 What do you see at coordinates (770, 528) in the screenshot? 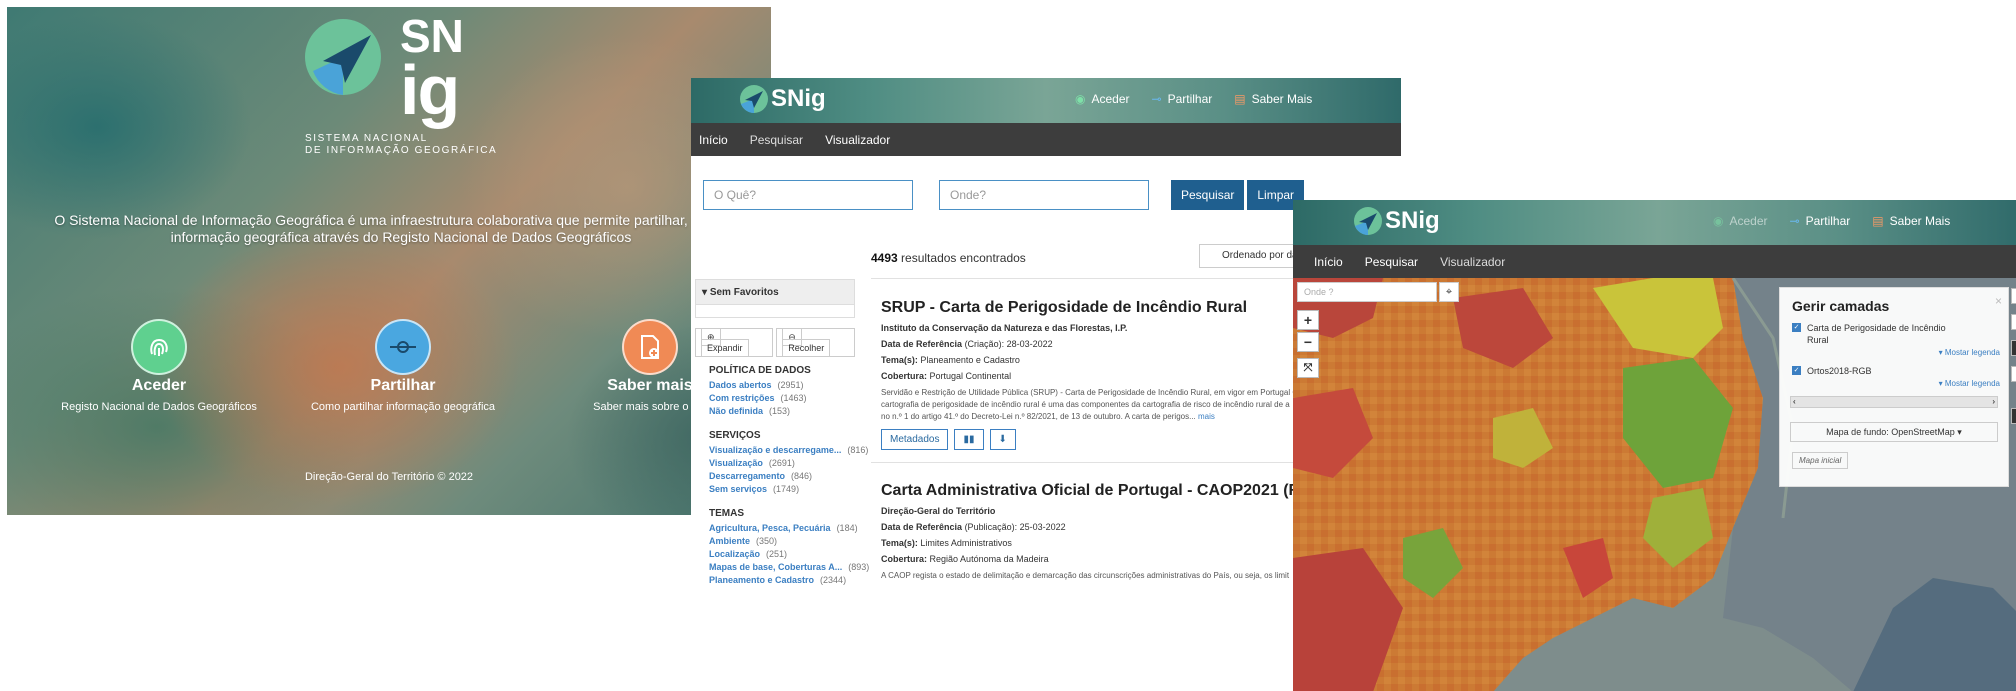
I see `filter-link: Agricultura, Pesca, Pecuária` at bounding box center [770, 528].